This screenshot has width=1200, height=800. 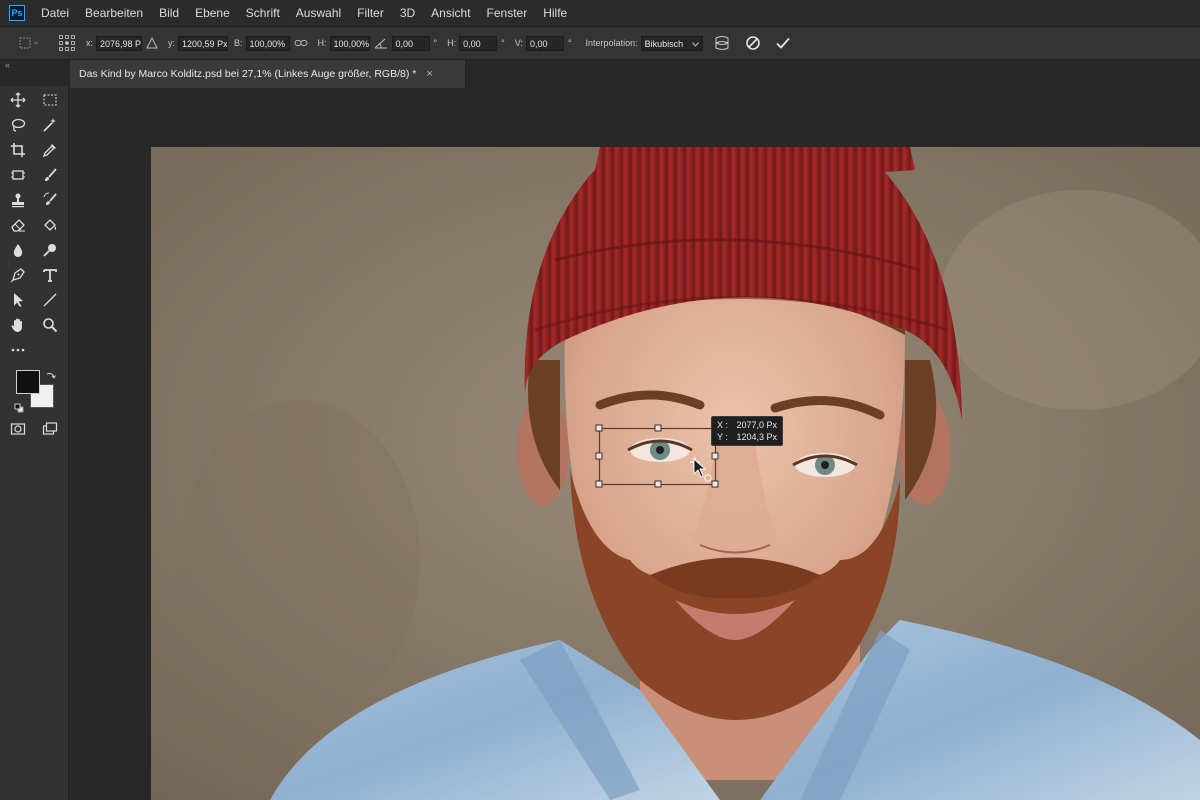 I want to click on info-x-value: 2077,0 Px, so click(x=756, y=425).